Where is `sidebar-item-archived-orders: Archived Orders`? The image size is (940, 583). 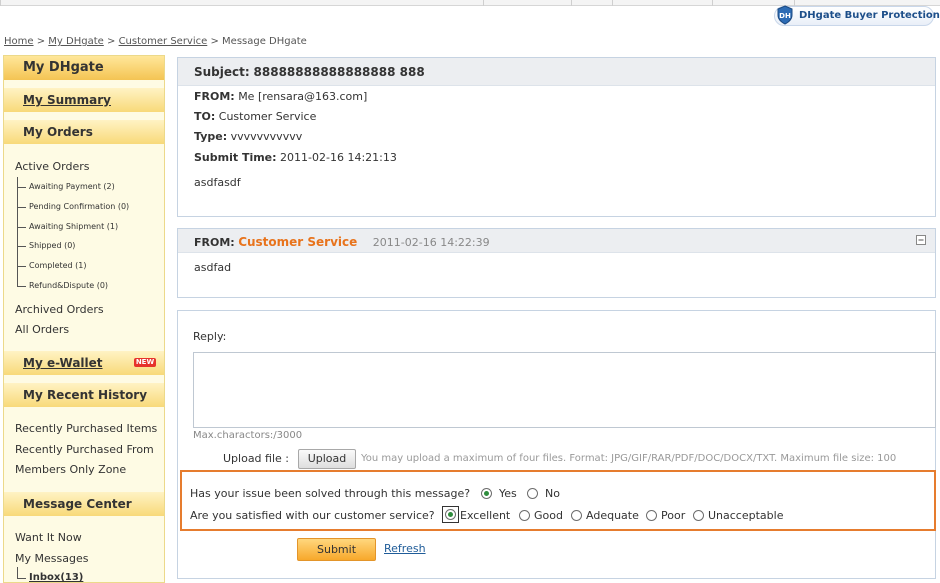
sidebar-item-archived-orders: Archived Orders is located at coordinates (59, 309).